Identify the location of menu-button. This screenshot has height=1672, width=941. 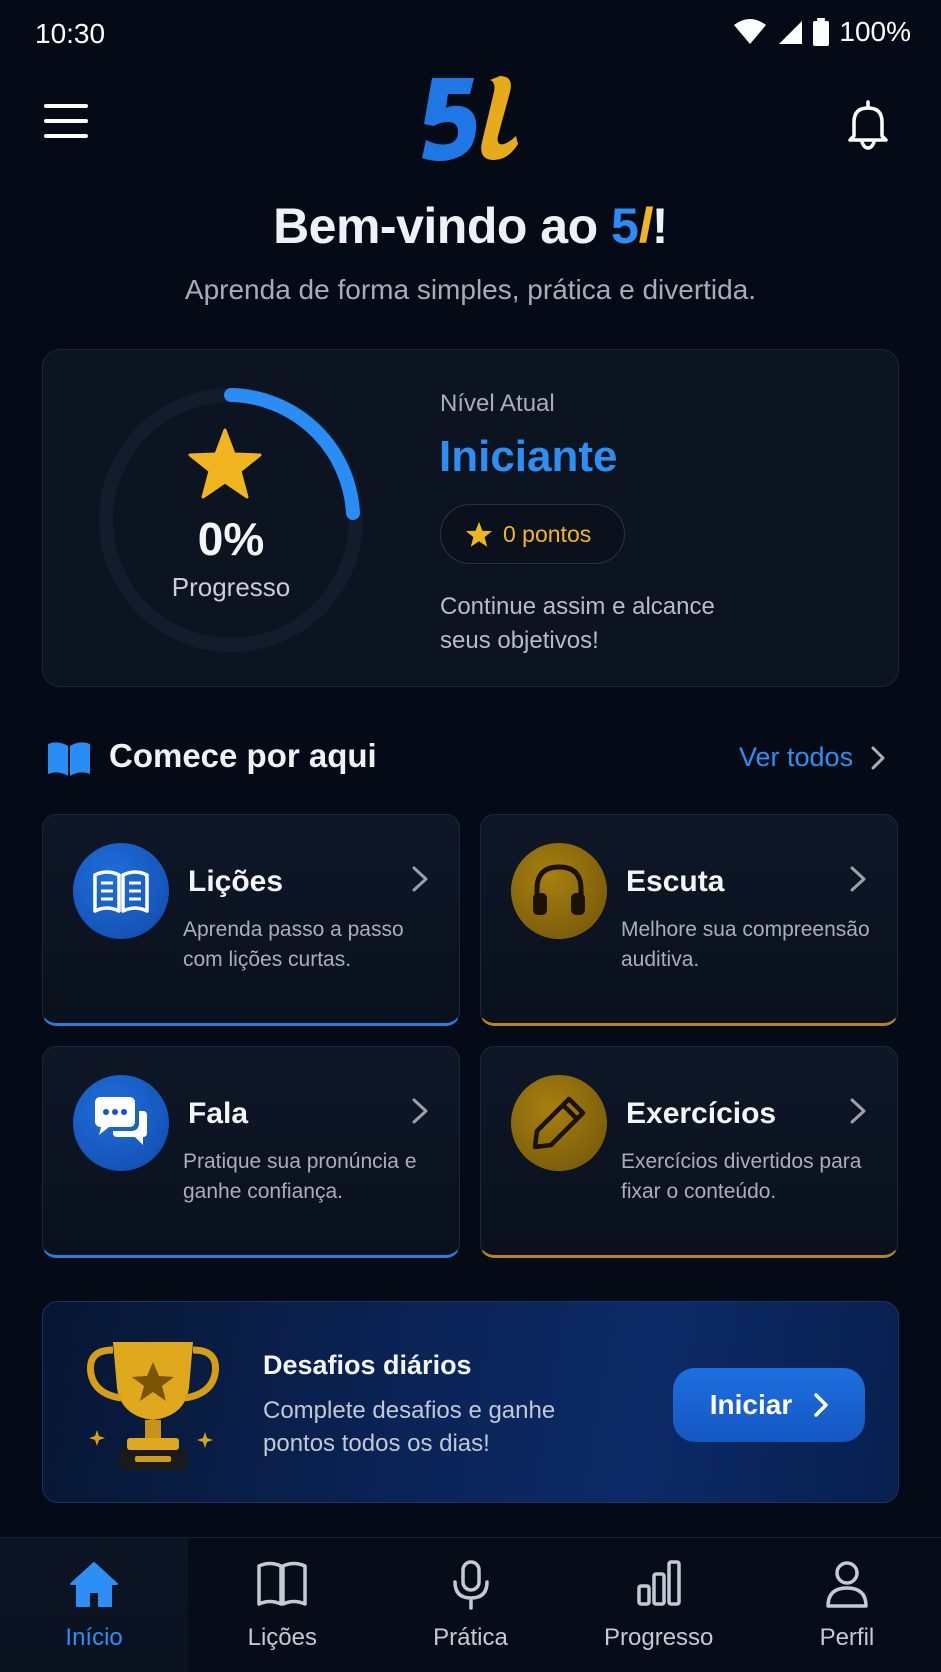
(66, 122).